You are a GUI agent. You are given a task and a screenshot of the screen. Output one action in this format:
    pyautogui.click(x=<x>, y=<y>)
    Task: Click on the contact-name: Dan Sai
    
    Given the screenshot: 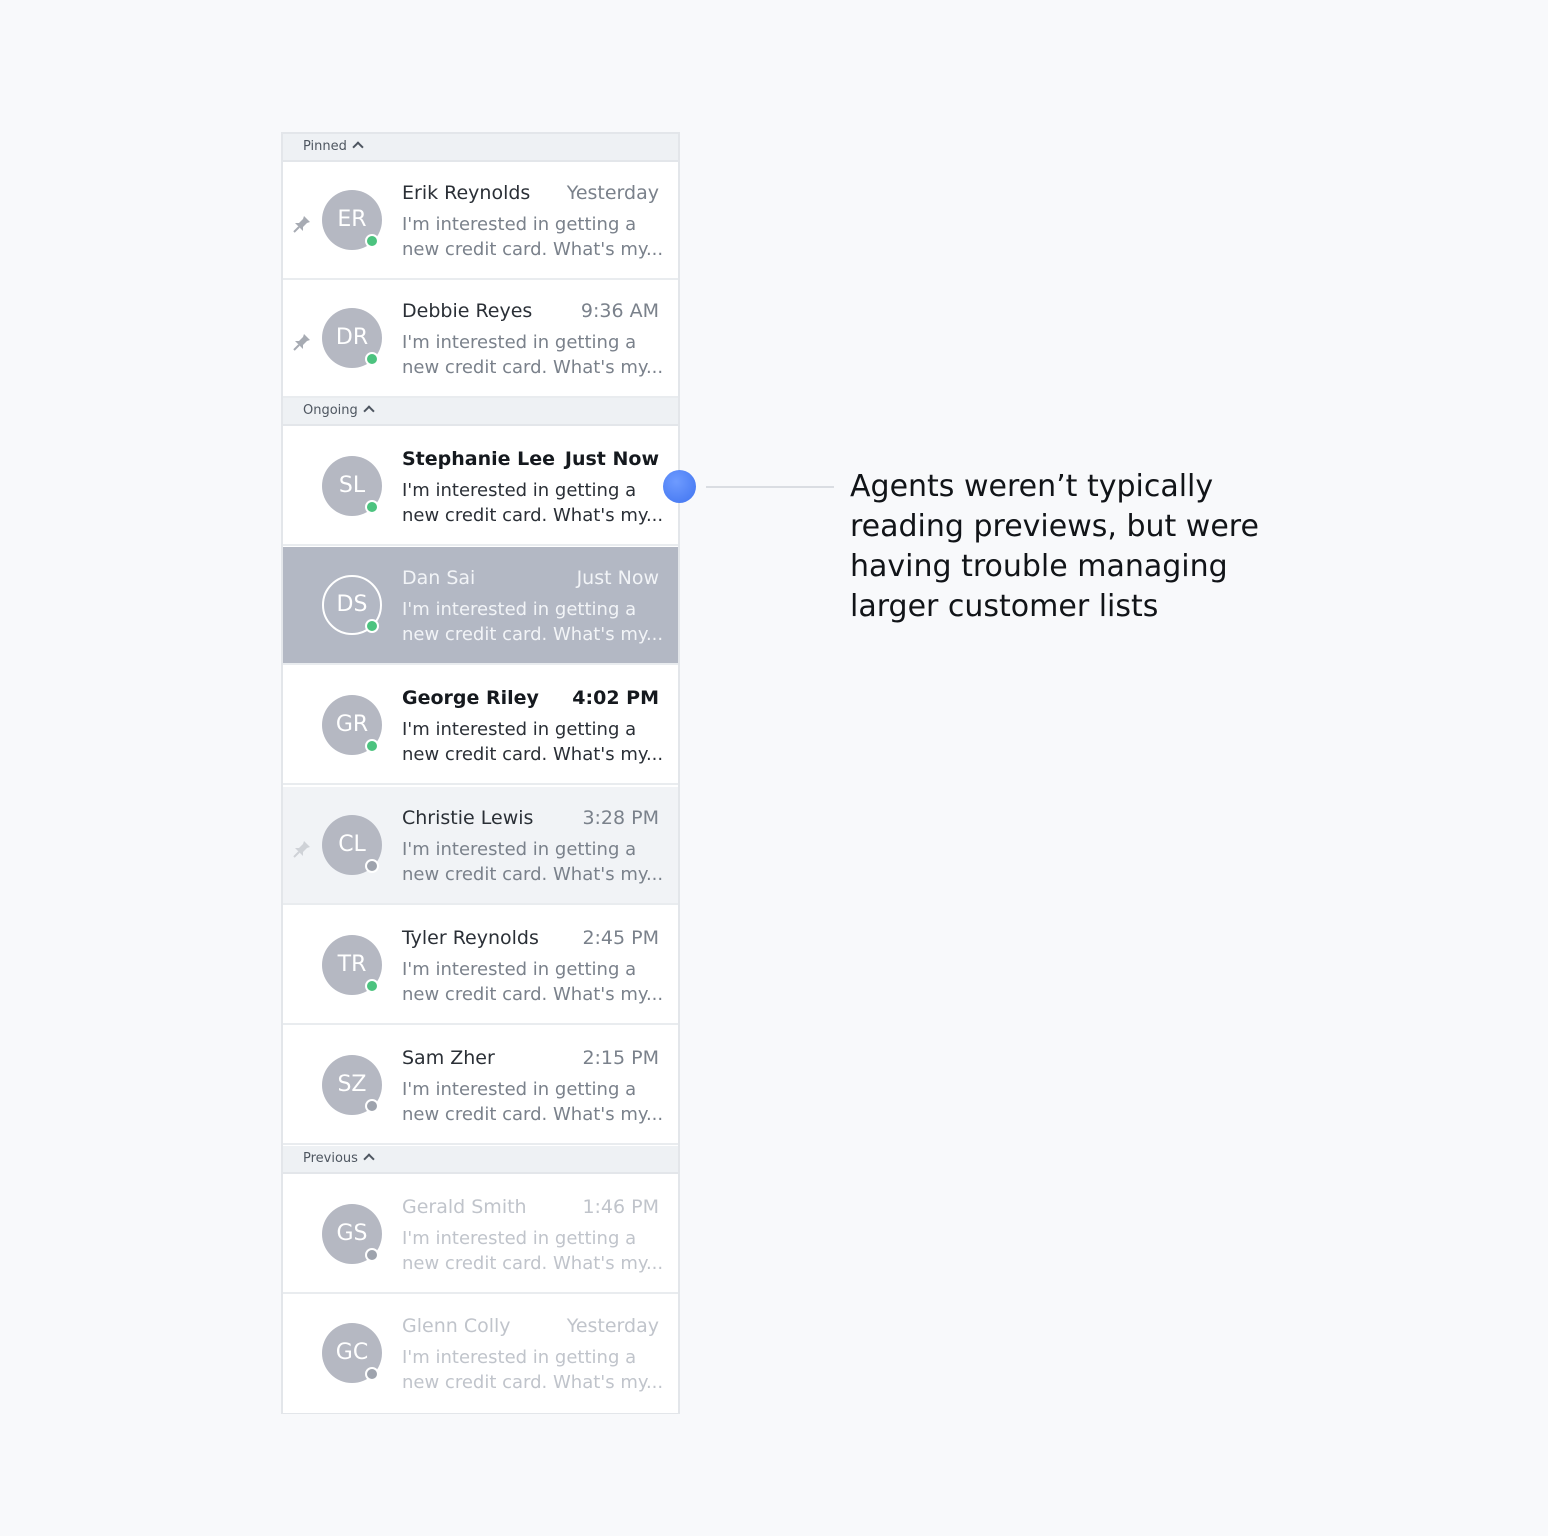 What is the action you would take?
    pyautogui.click(x=439, y=578)
    